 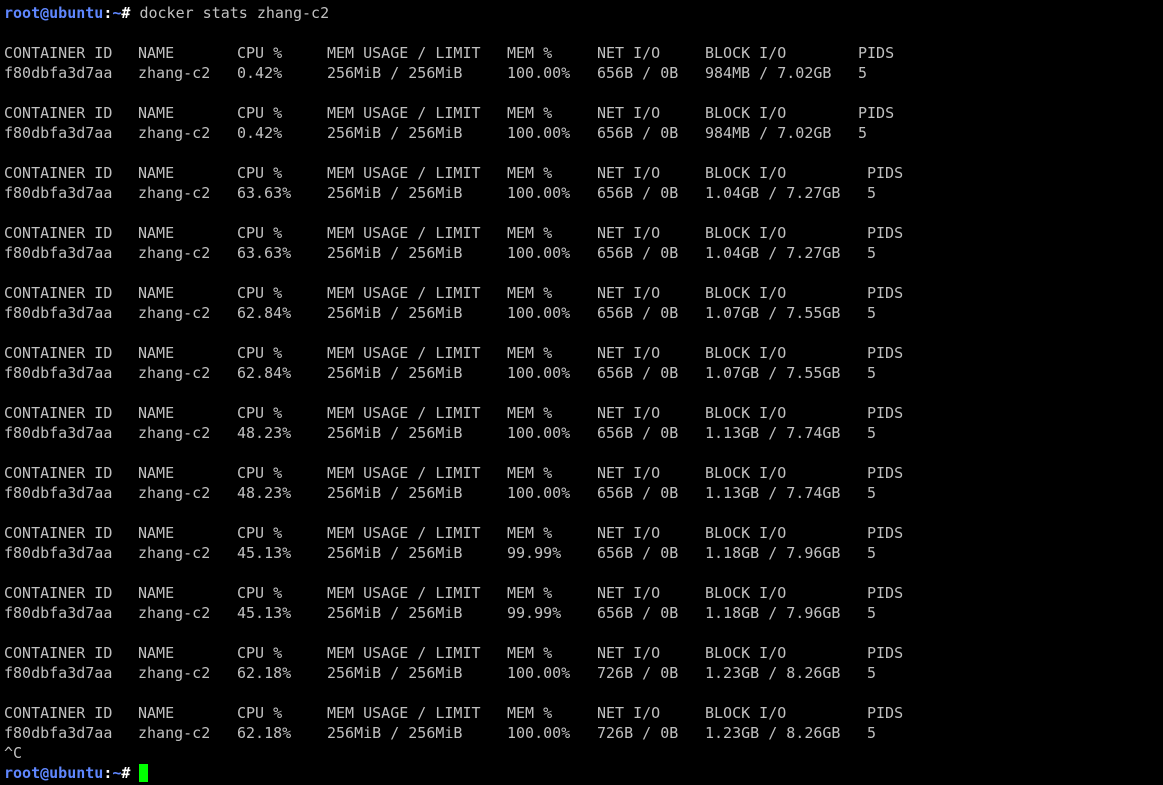 I want to click on cell-cpu: 0.42%, so click(x=260, y=133).